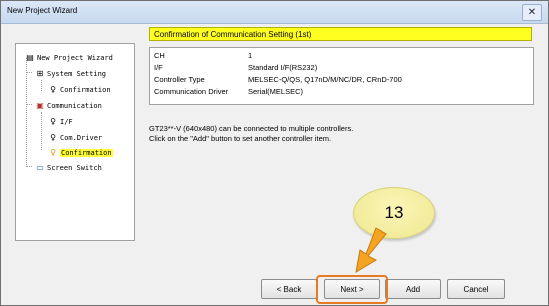 Image resolution: width=549 pixels, height=306 pixels. I want to click on tree-item-label: I/F, so click(66, 122).